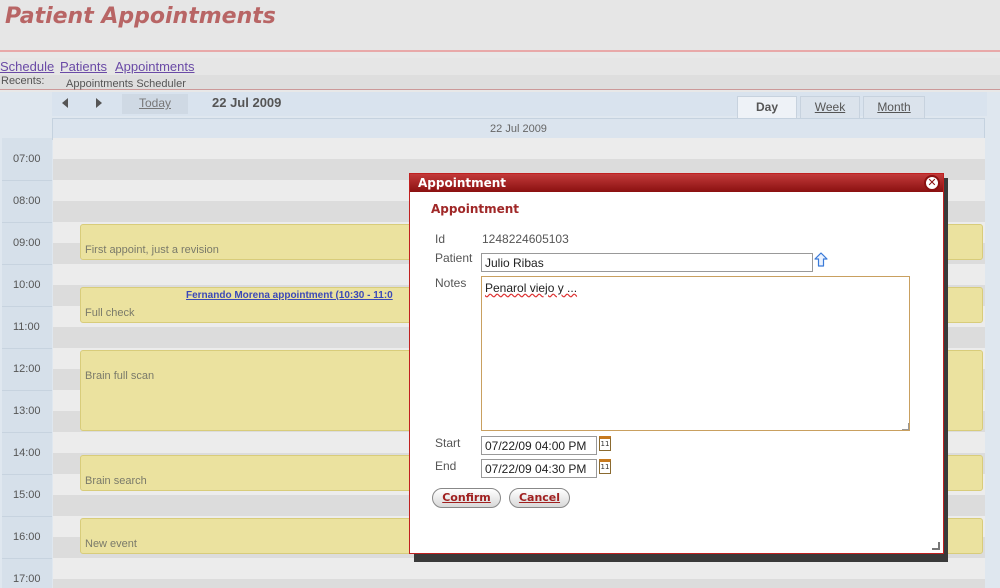 Image resolution: width=1000 pixels, height=588 pixels. What do you see at coordinates (454, 258) in the screenshot?
I see `patient-label: Patient` at bounding box center [454, 258].